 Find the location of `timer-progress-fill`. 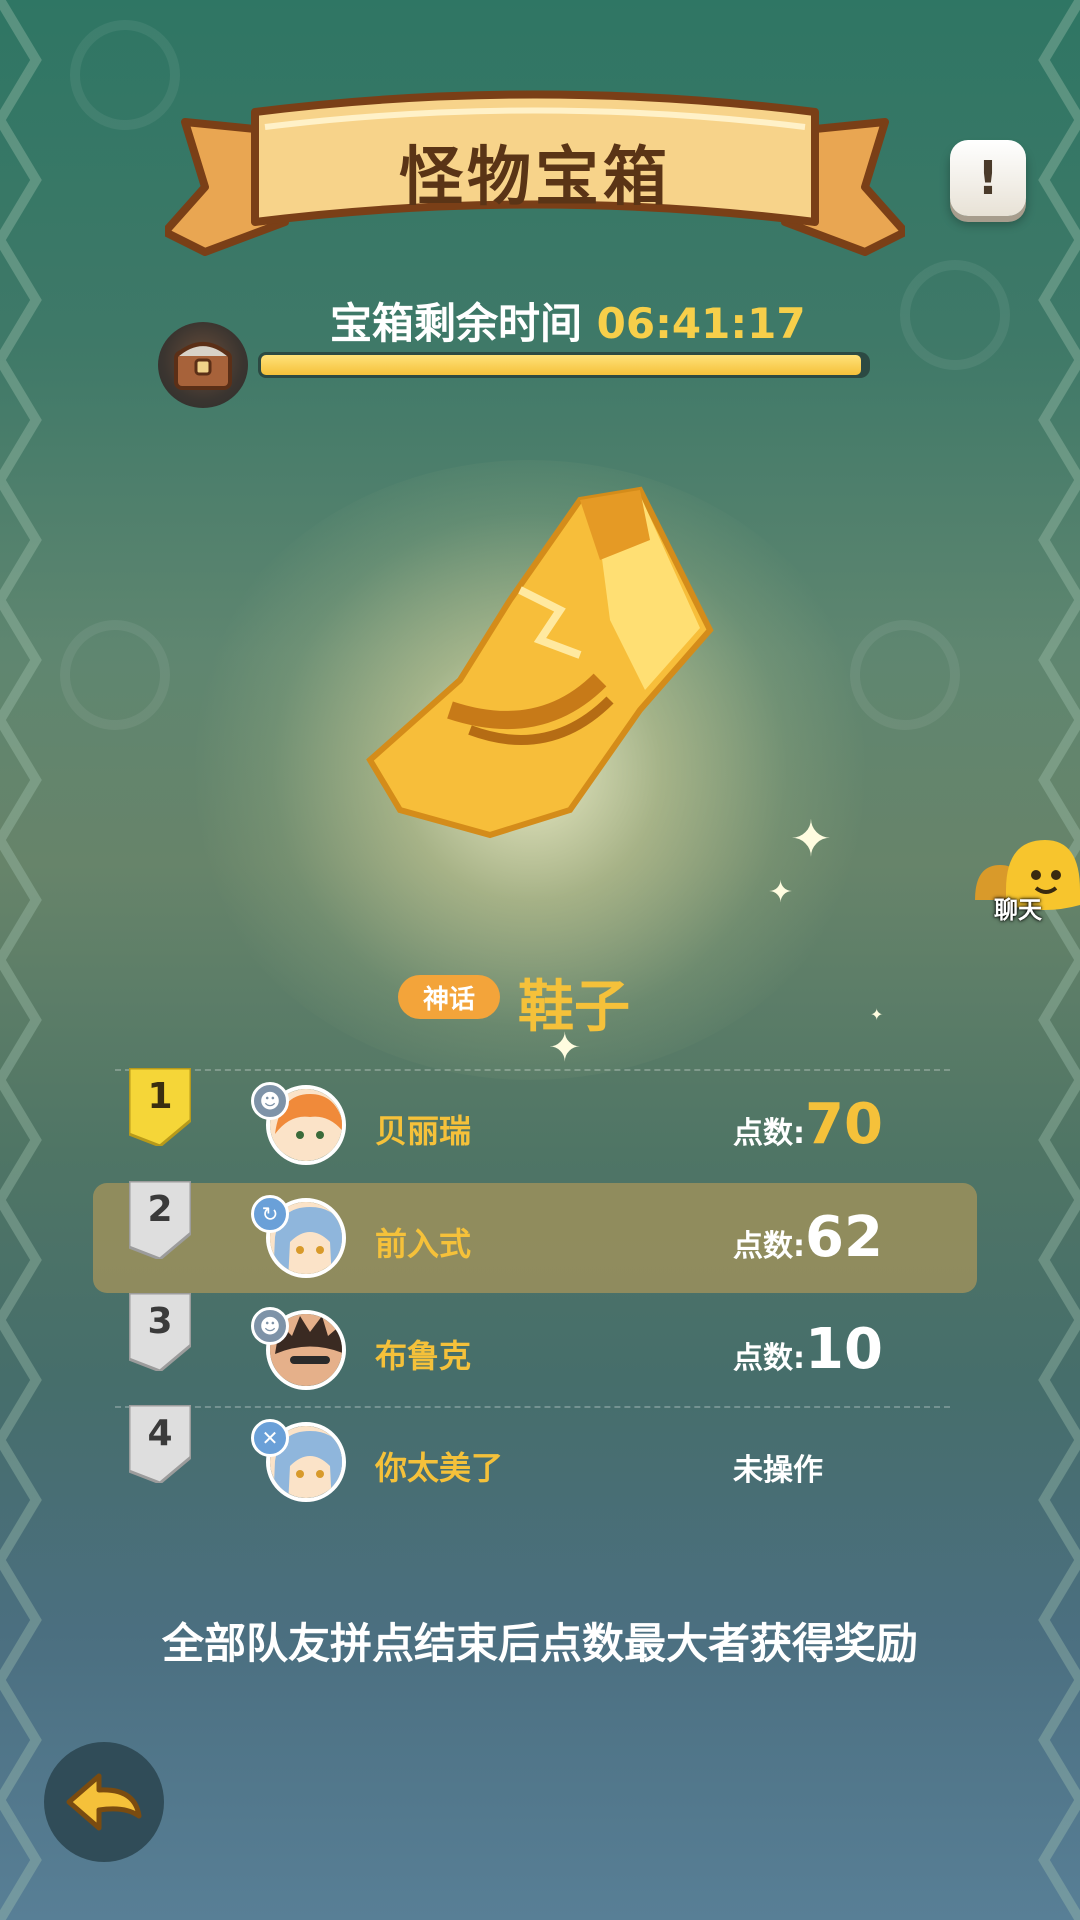

timer-progress-fill is located at coordinates (561, 365).